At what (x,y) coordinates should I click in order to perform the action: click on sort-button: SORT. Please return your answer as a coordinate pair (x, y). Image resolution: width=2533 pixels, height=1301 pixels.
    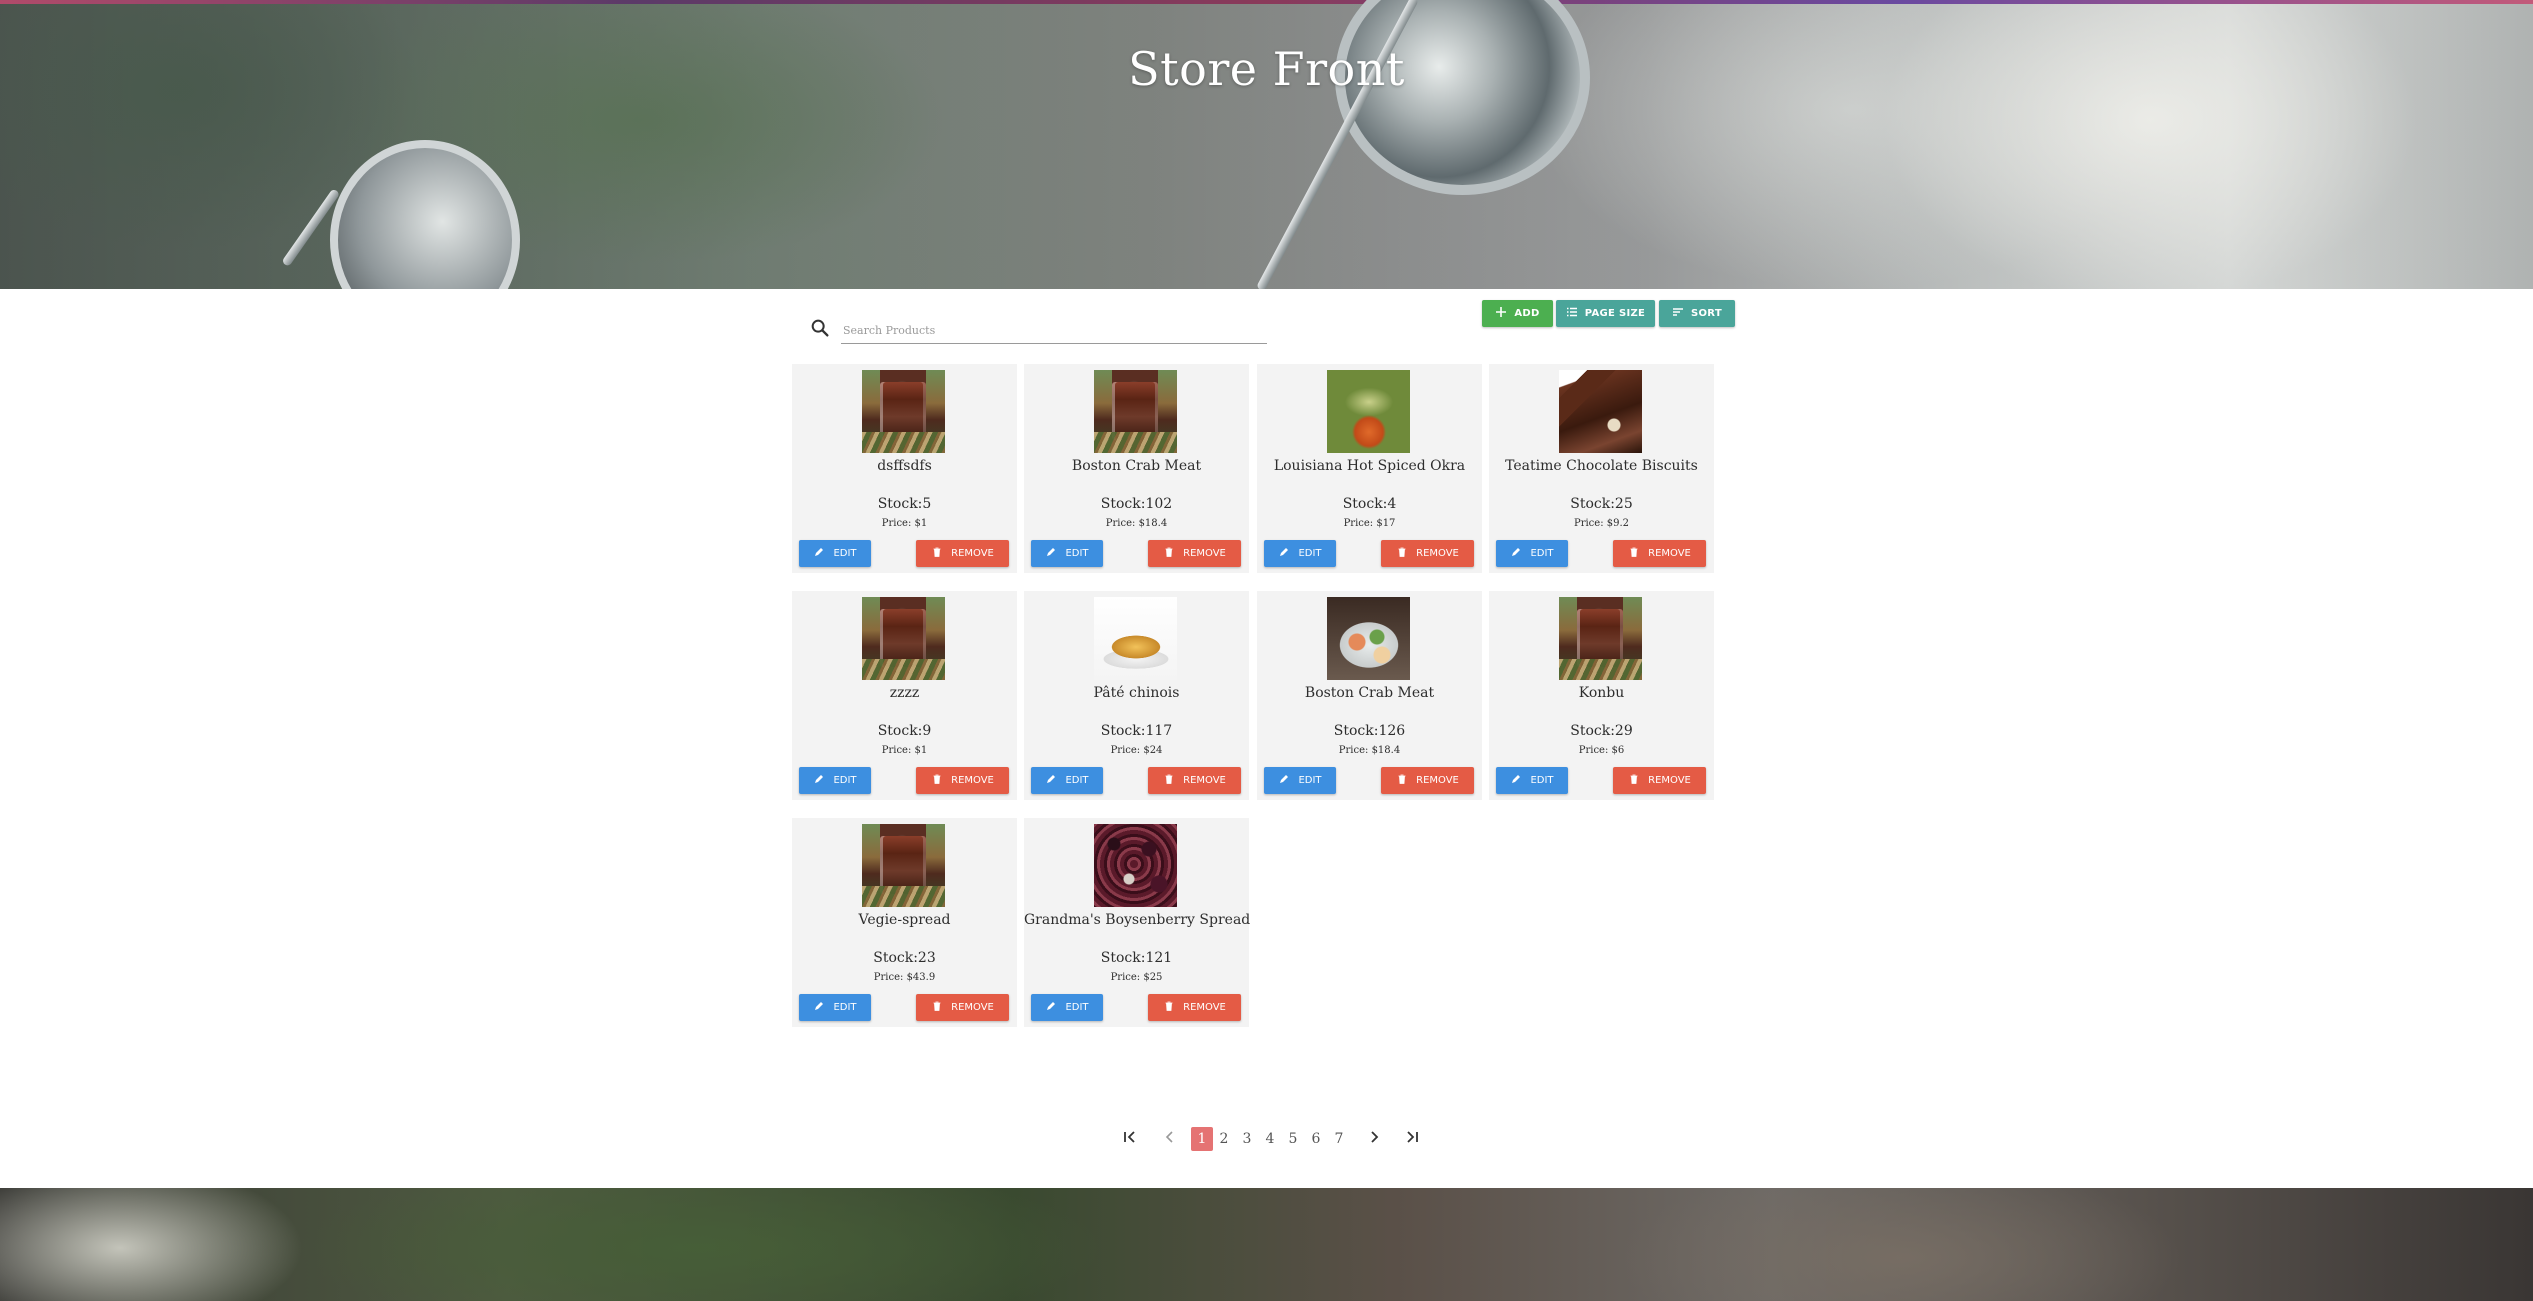
    Looking at the image, I should click on (1697, 313).